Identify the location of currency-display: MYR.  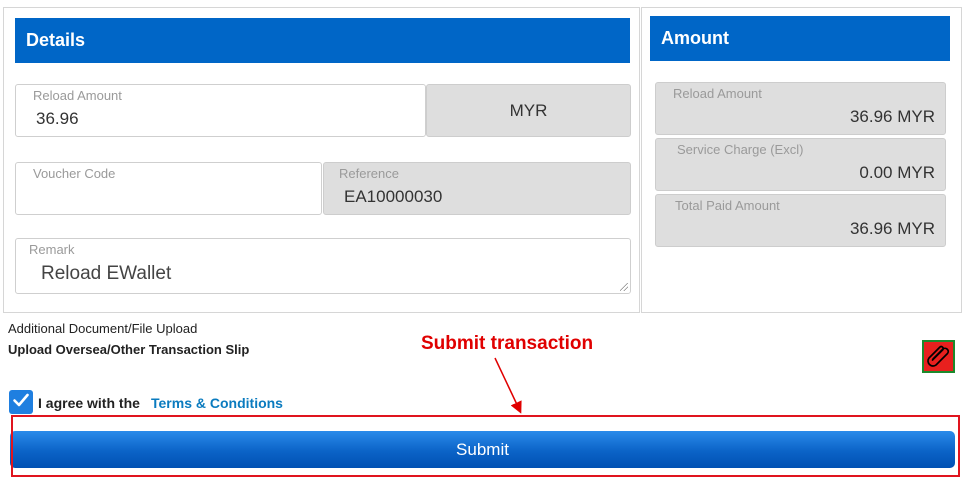
(528, 110).